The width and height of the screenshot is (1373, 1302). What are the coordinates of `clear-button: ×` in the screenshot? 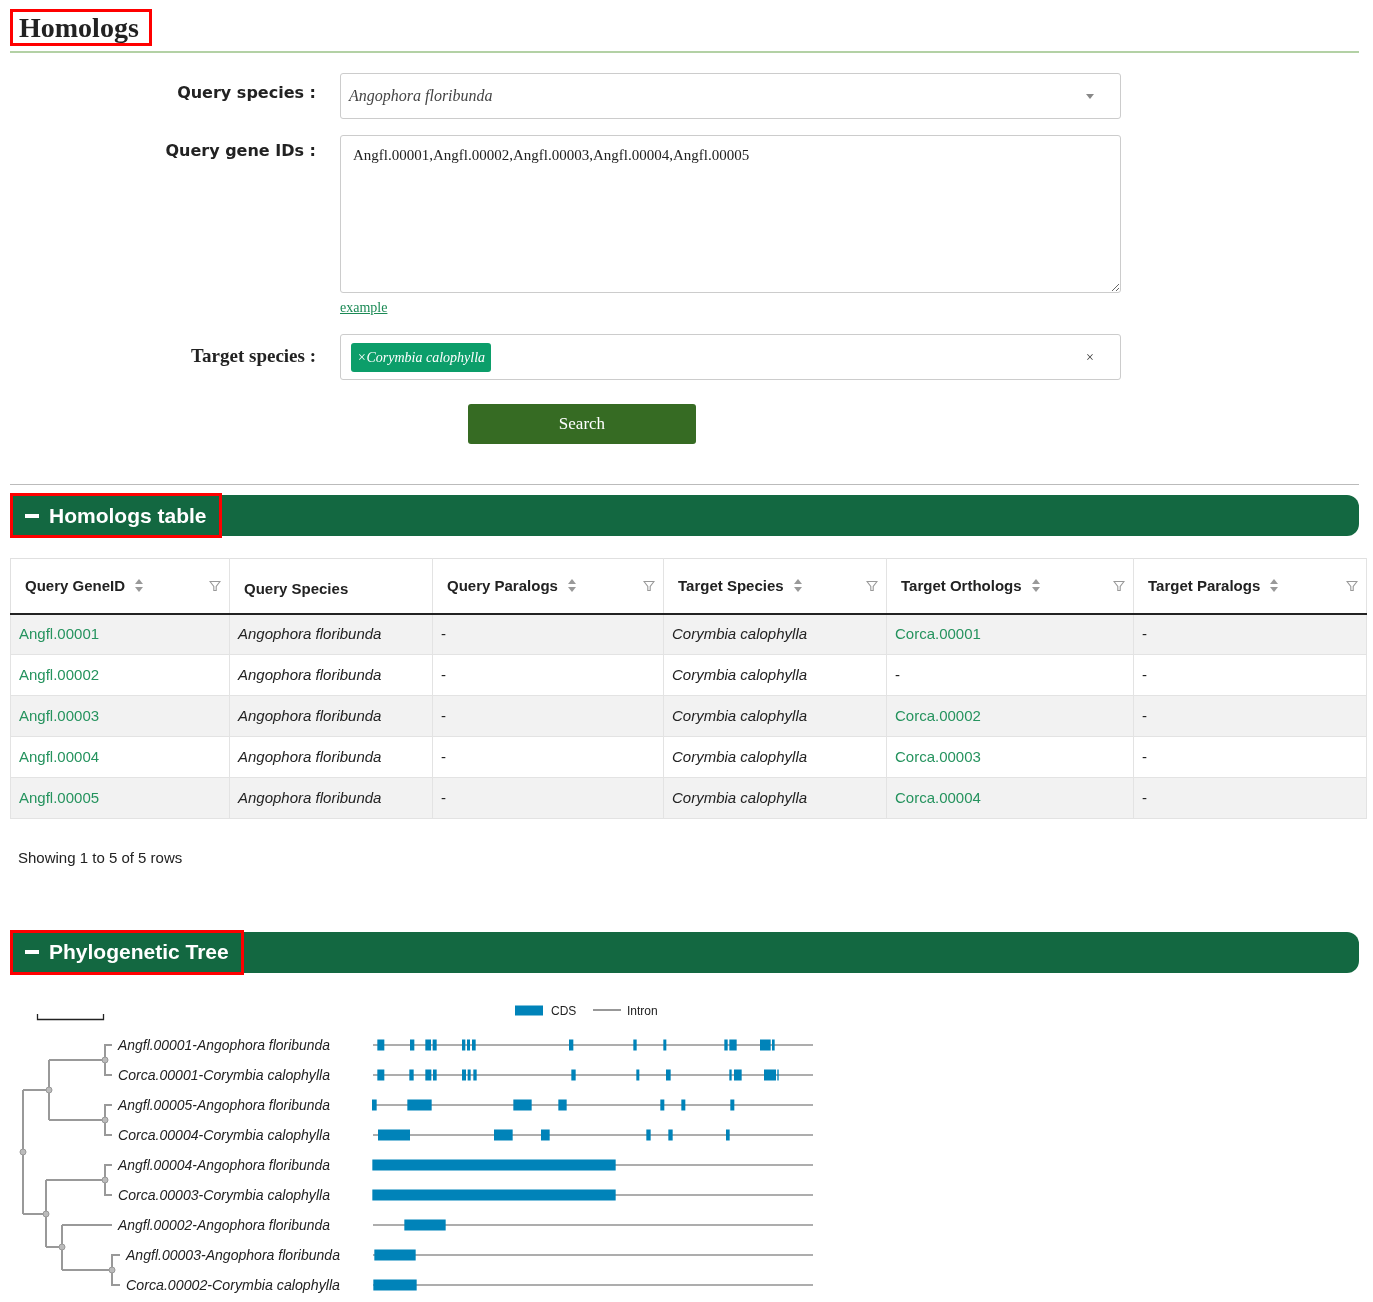 It's located at (1090, 357).